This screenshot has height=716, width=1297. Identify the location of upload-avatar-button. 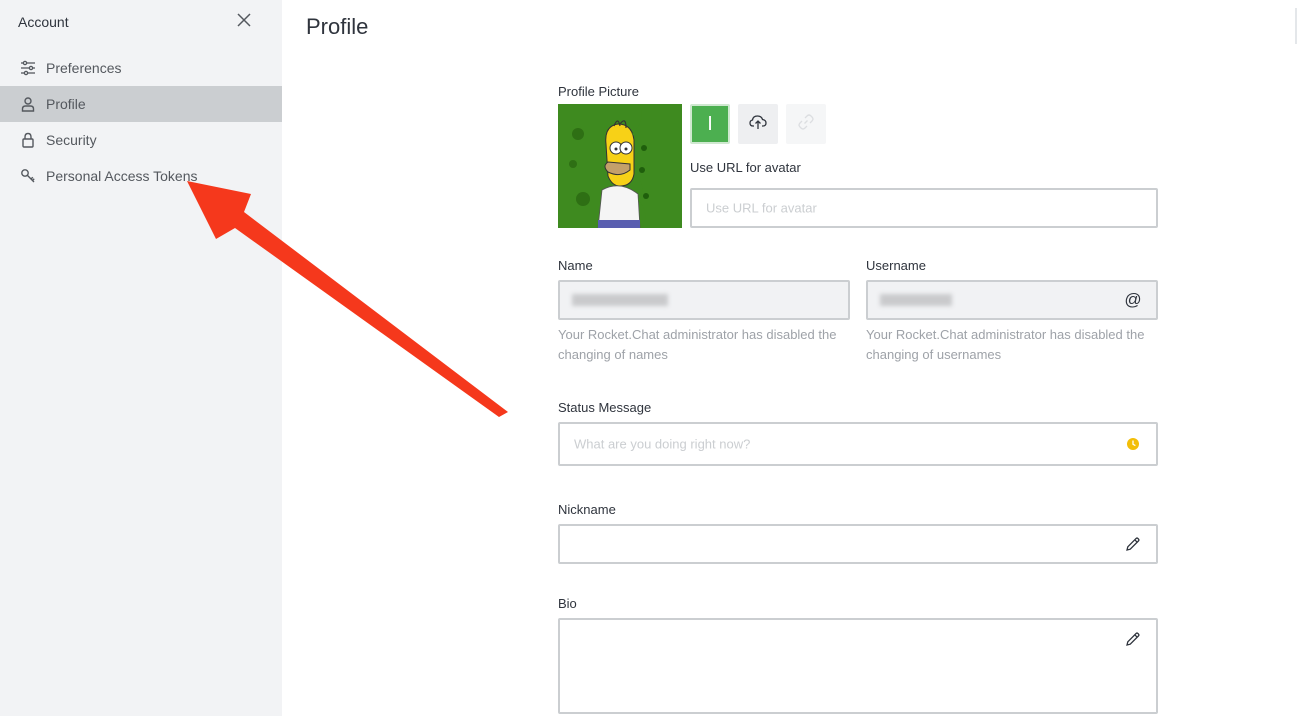
(758, 124).